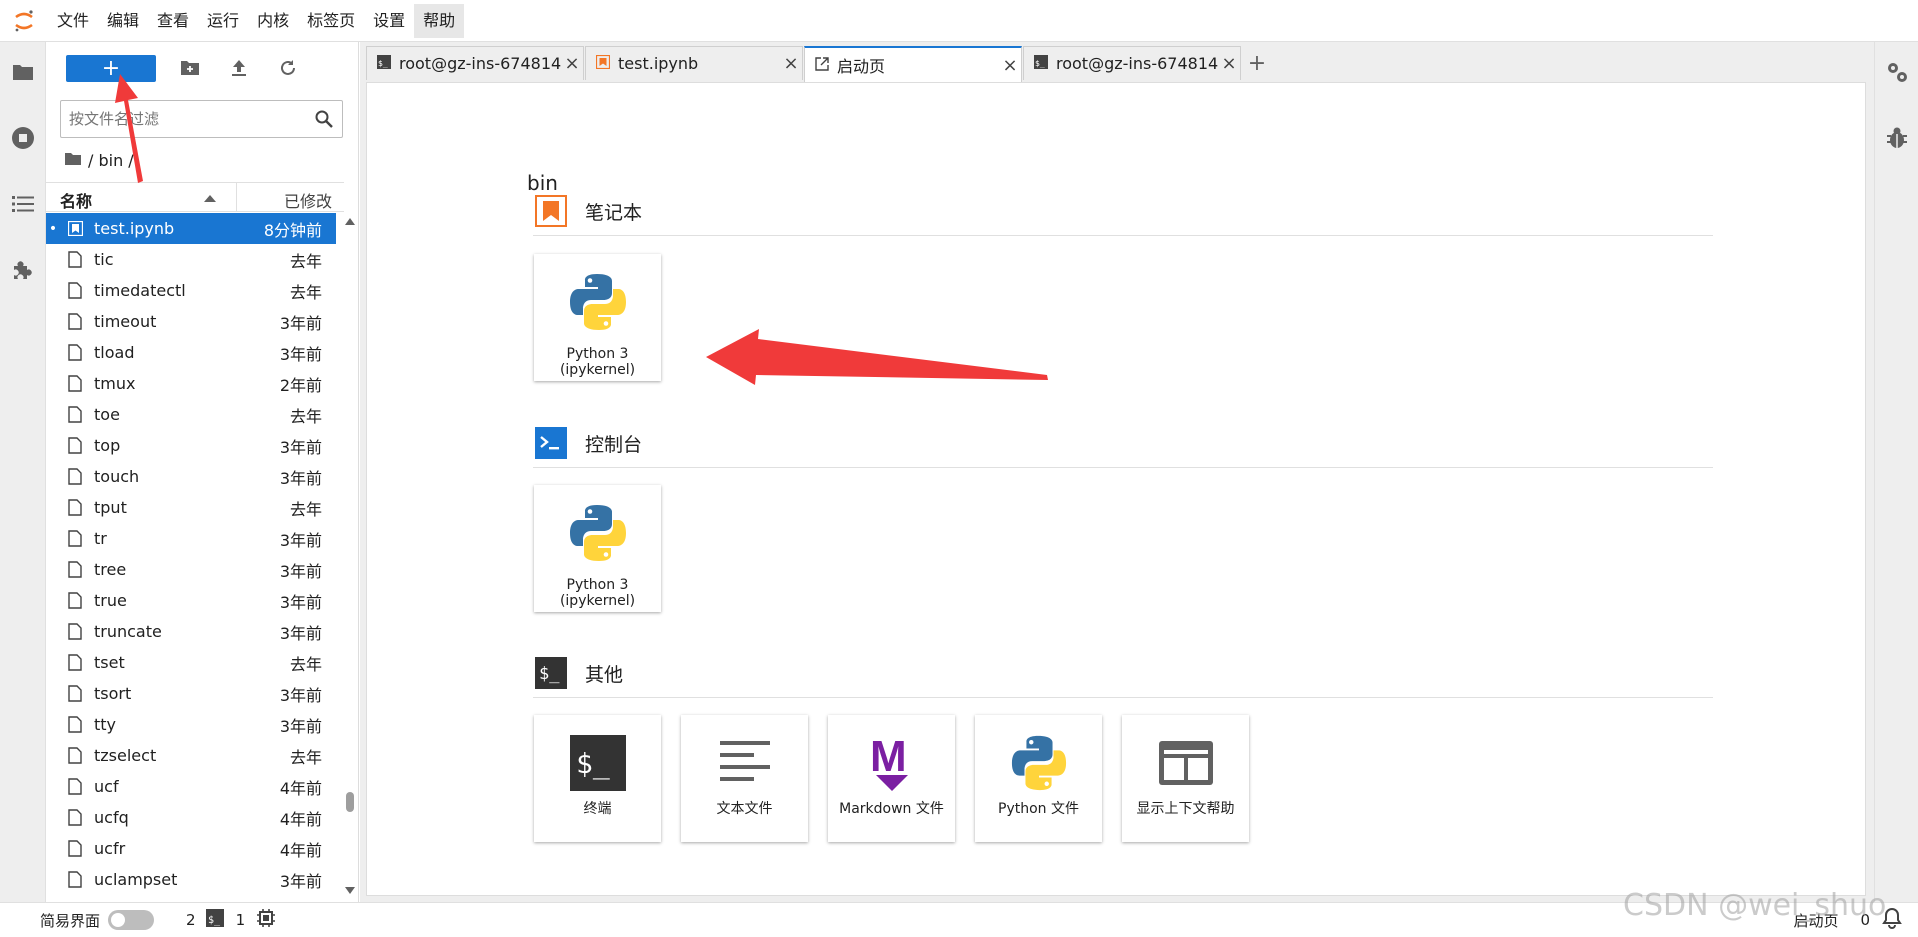 This screenshot has width=1918, height=937. Describe the element at coordinates (308, 200) in the screenshot. I see `modified-column-header: 已修改` at that location.